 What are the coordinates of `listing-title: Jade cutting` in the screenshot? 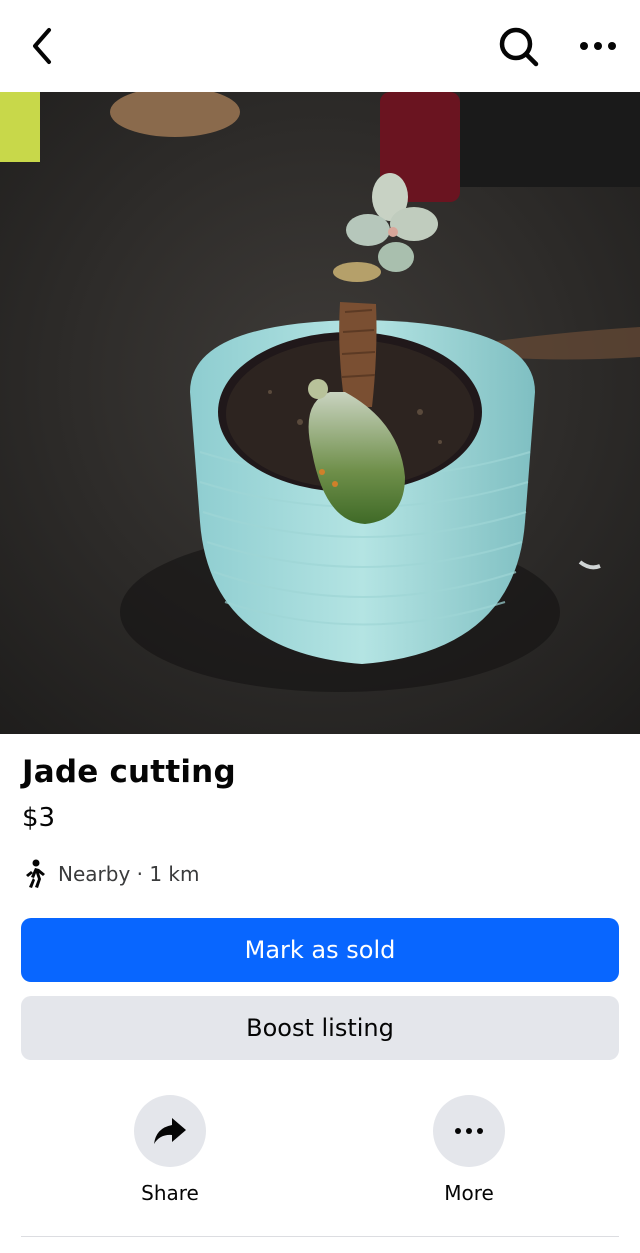 It's located at (129, 772).